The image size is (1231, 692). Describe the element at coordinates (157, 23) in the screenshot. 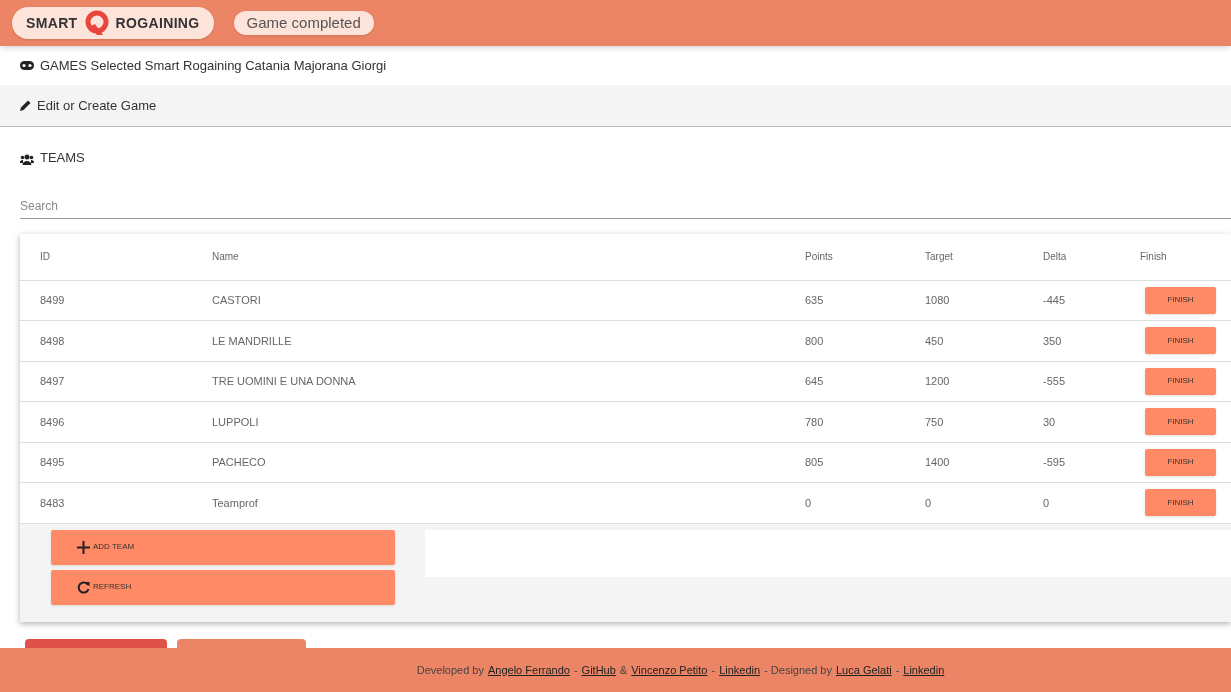

I see `logo-text: ROGAINING` at that location.